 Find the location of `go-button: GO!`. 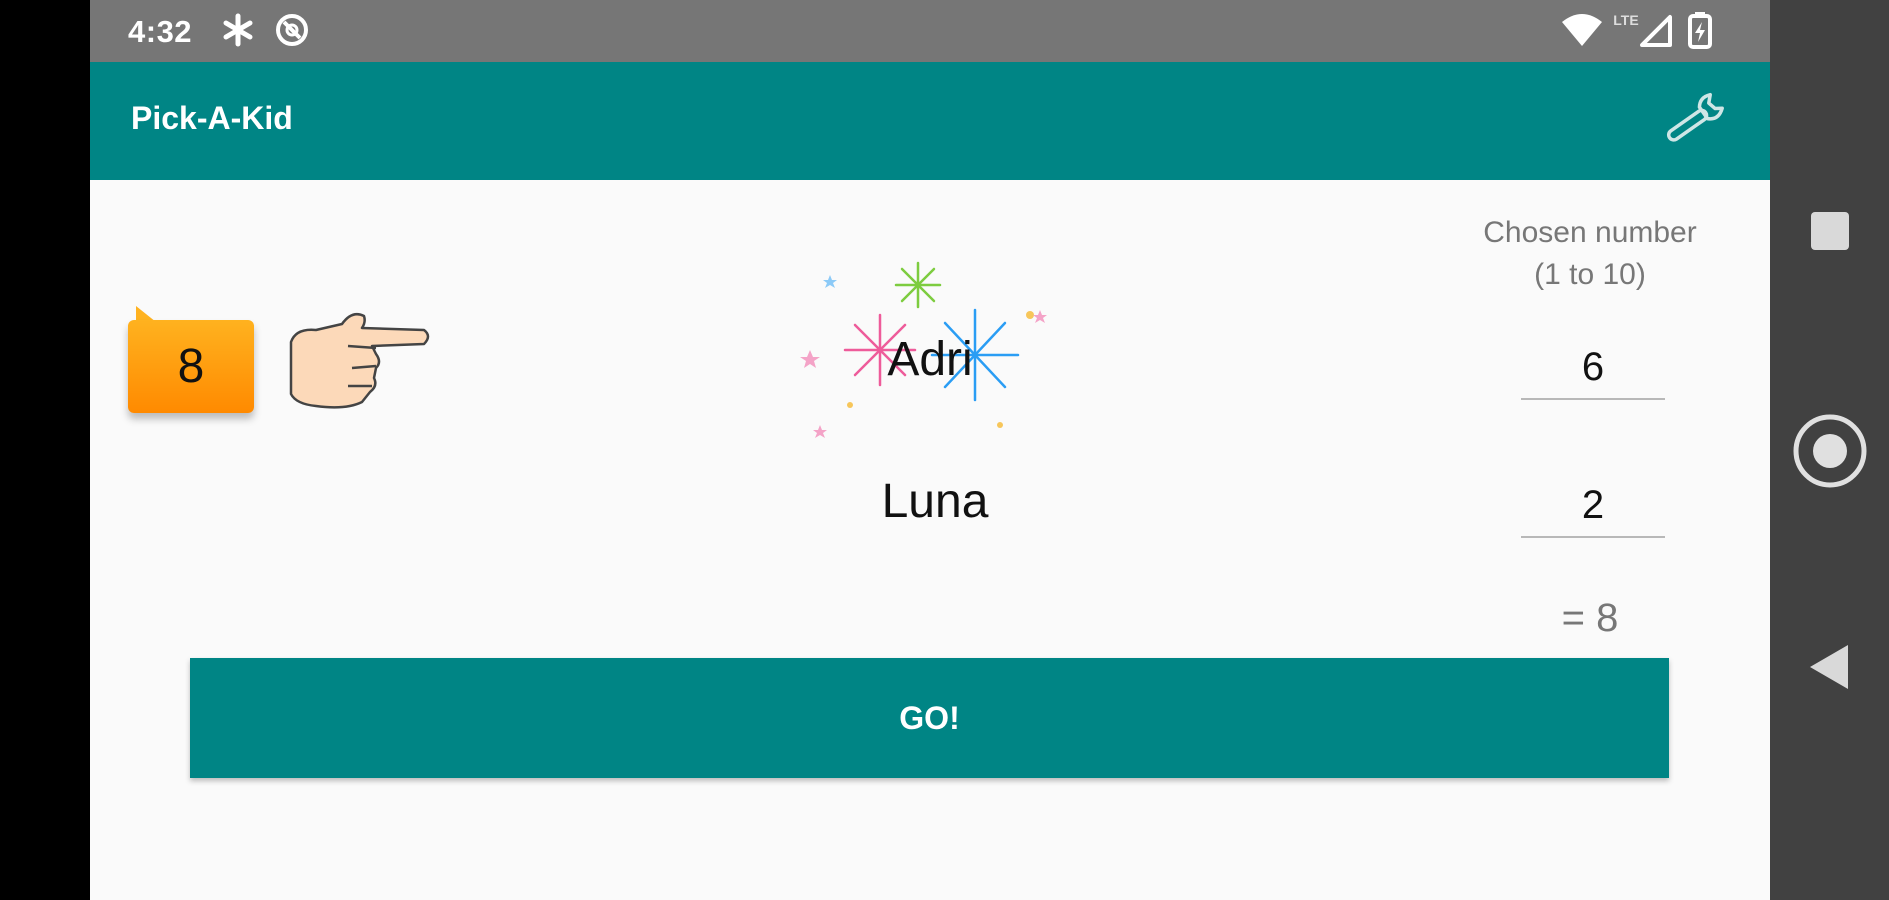

go-button: GO! is located at coordinates (929, 718).